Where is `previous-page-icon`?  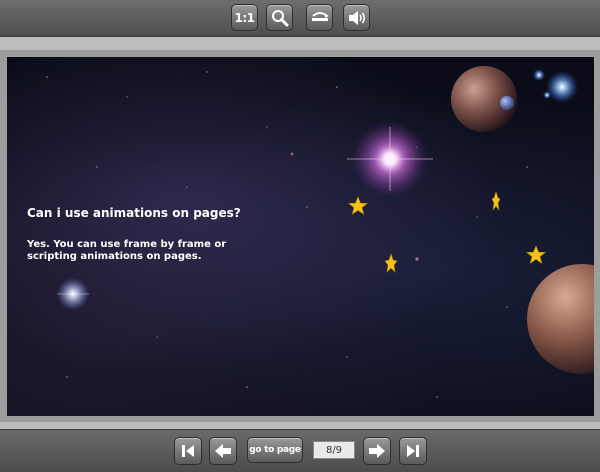
previous-page-icon is located at coordinates (223, 451).